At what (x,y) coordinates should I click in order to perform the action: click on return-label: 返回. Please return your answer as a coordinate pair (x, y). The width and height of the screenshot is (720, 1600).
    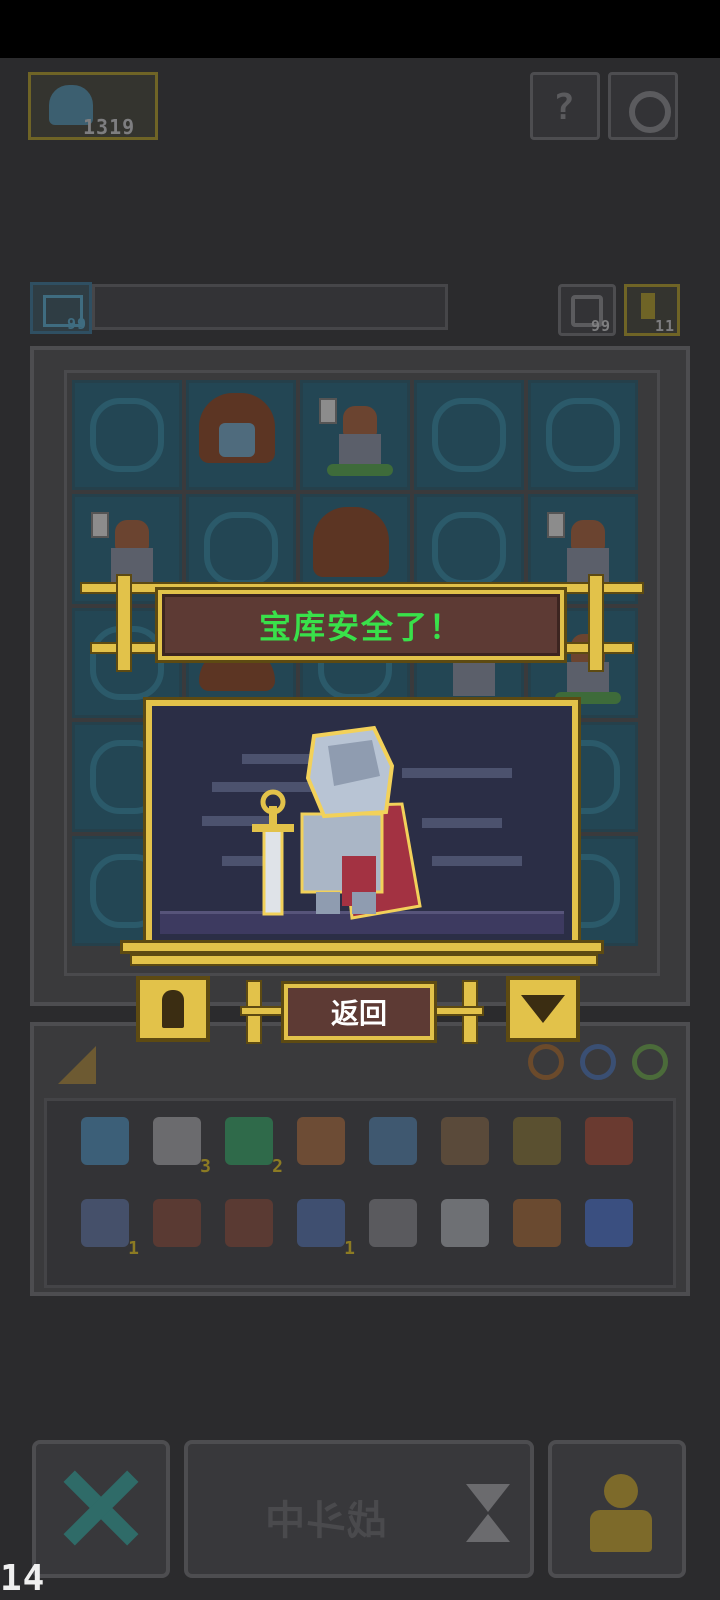
    Looking at the image, I should click on (358, 1013).